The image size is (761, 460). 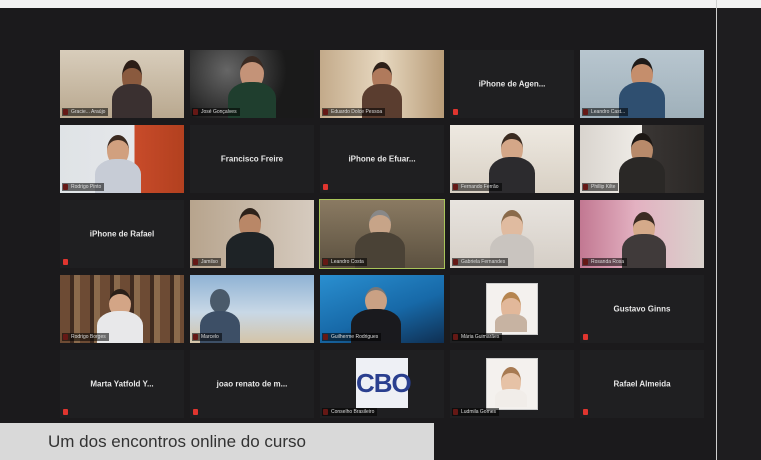 What do you see at coordinates (605, 262) in the screenshot?
I see `participant-name: Rosanda Rosa` at bounding box center [605, 262].